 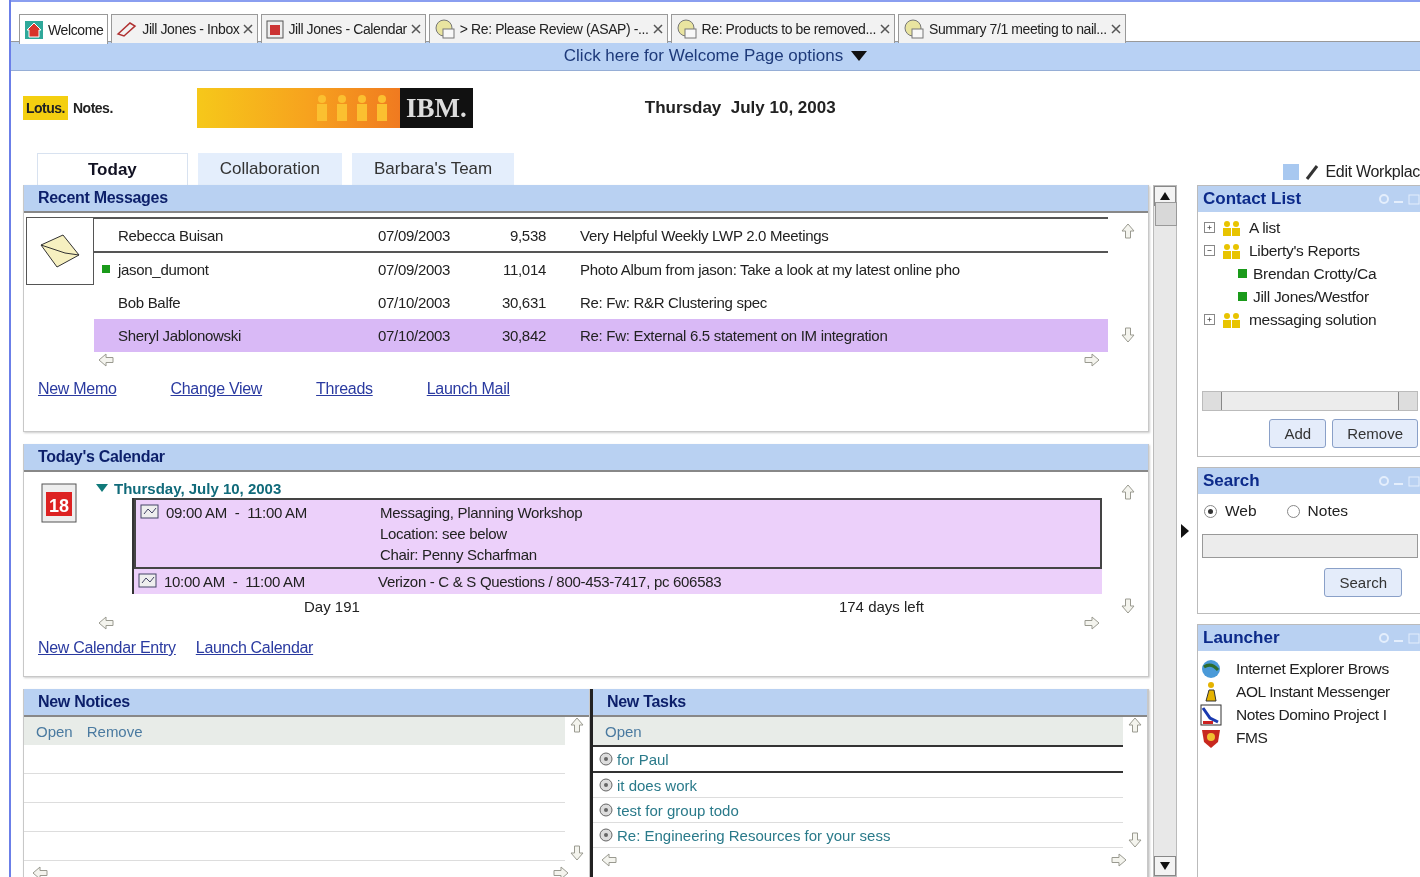 I want to click on message-subject: Very Helpful Weekly LWP 2.0 Meetings, so click(x=705, y=235).